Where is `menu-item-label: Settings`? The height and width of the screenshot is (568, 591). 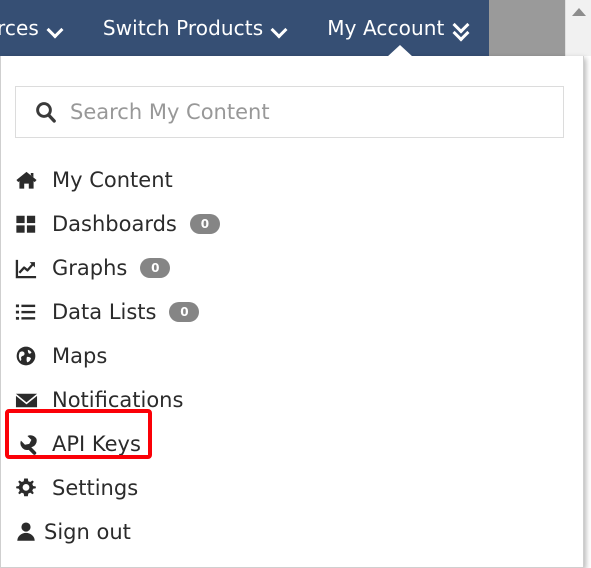 menu-item-label: Settings is located at coordinates (95, 488).